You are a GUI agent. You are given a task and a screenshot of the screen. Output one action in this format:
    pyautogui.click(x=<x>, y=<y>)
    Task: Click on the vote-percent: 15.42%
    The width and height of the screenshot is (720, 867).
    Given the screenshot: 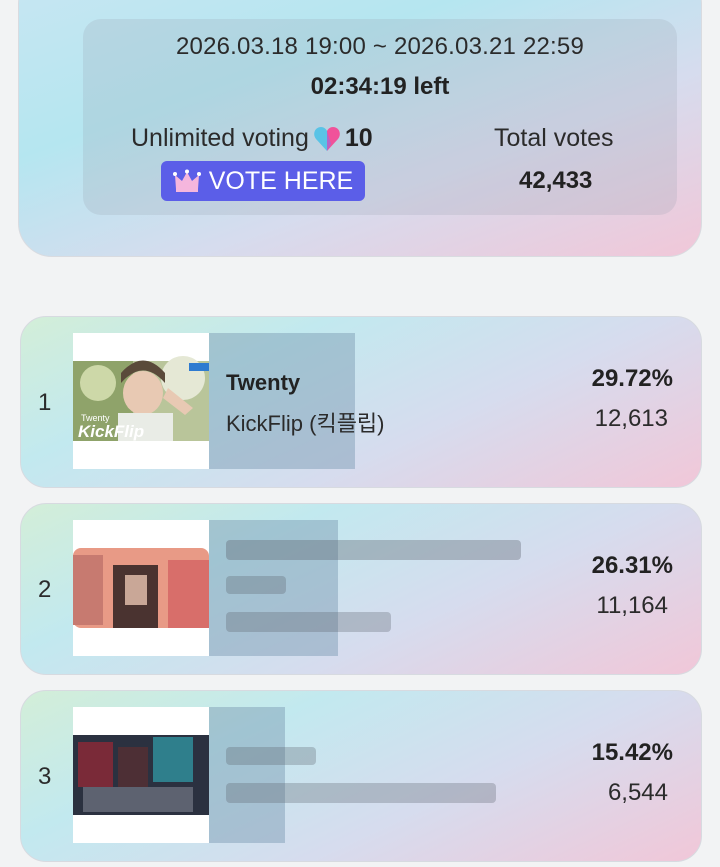 What is the action you would take?
    pyautogui.click(x=632, y=752)
    